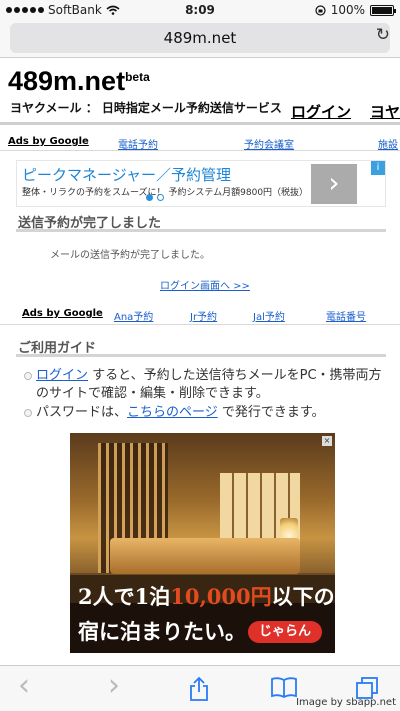 The height and width of the screenshot is (711, 400). I want to click on address-bar: 489m.net ↻, so click(200, 39).